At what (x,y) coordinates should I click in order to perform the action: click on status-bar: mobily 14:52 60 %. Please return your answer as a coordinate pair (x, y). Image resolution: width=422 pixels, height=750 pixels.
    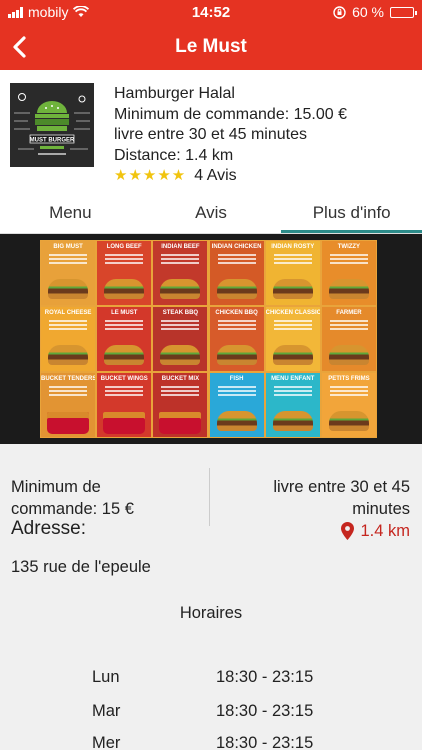
    Looking at the image, I should click on (211, 12).